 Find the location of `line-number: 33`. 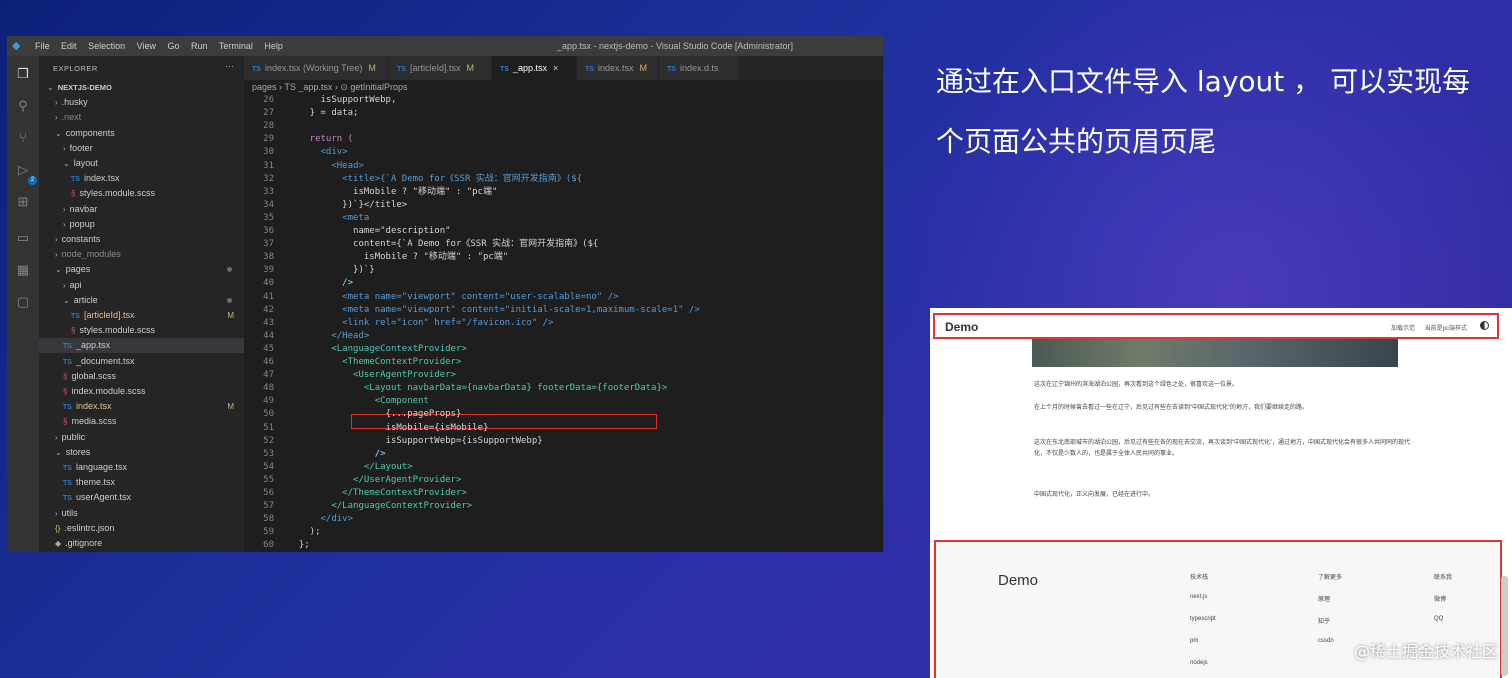

line-number: 33 is located at coordinates (268, 191).